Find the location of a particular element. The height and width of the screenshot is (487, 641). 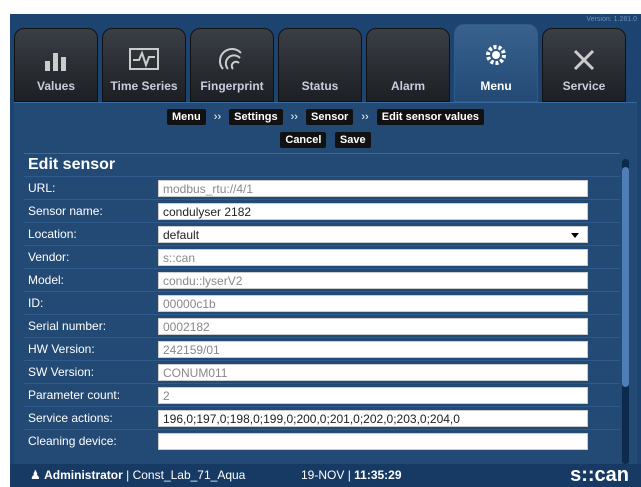

bar-chart-icon is located at coordinates (55, 62).